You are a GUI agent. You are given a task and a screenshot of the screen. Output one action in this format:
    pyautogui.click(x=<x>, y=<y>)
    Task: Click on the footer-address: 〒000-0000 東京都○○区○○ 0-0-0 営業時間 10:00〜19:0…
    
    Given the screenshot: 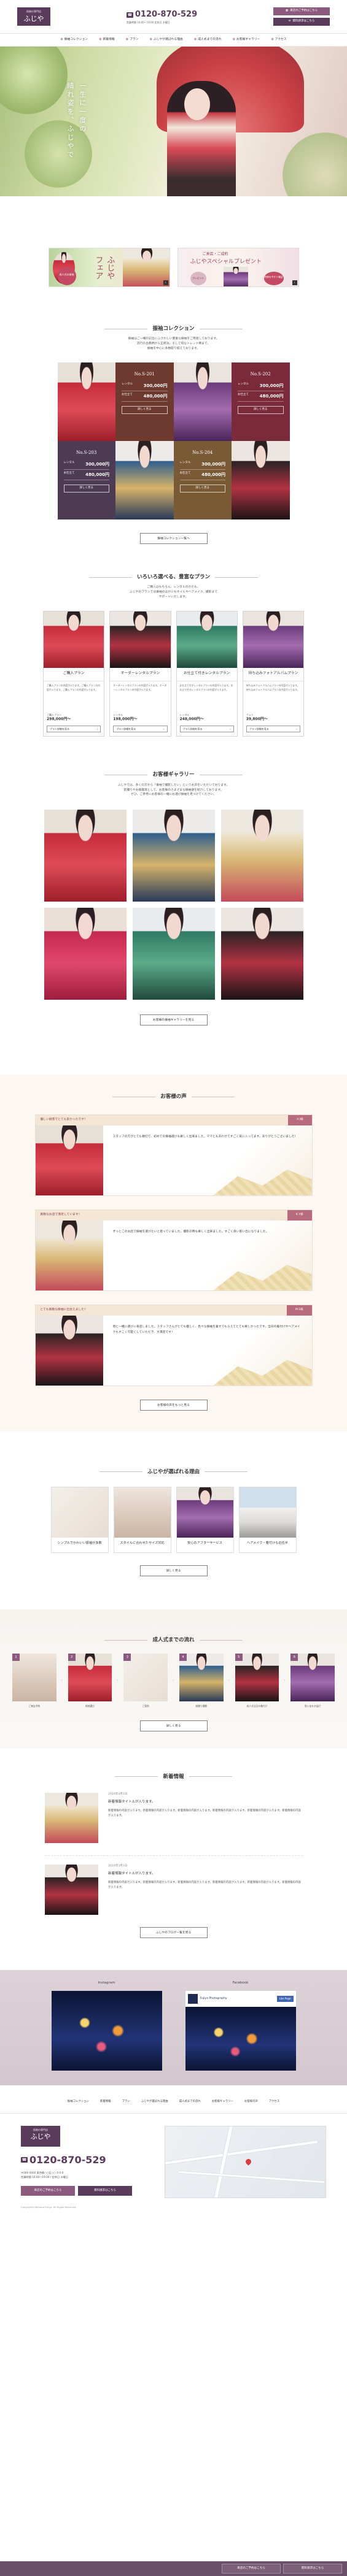 What is the action you would take?
    pyautogui.click(x=44, y=2175)
    